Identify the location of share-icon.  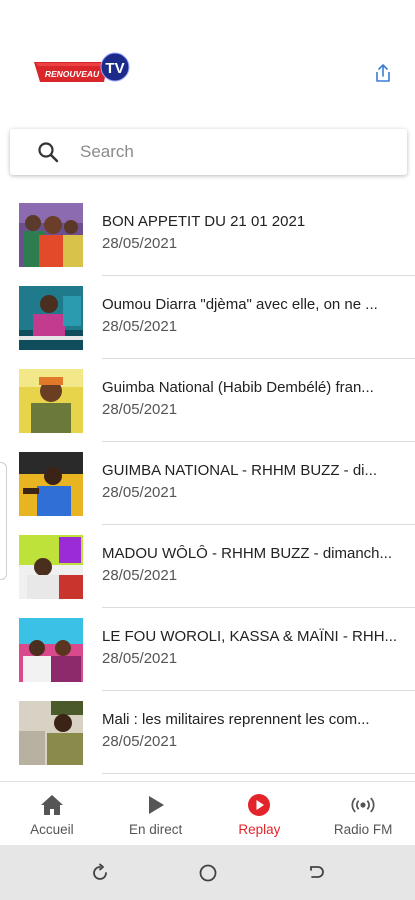
(383, 75).